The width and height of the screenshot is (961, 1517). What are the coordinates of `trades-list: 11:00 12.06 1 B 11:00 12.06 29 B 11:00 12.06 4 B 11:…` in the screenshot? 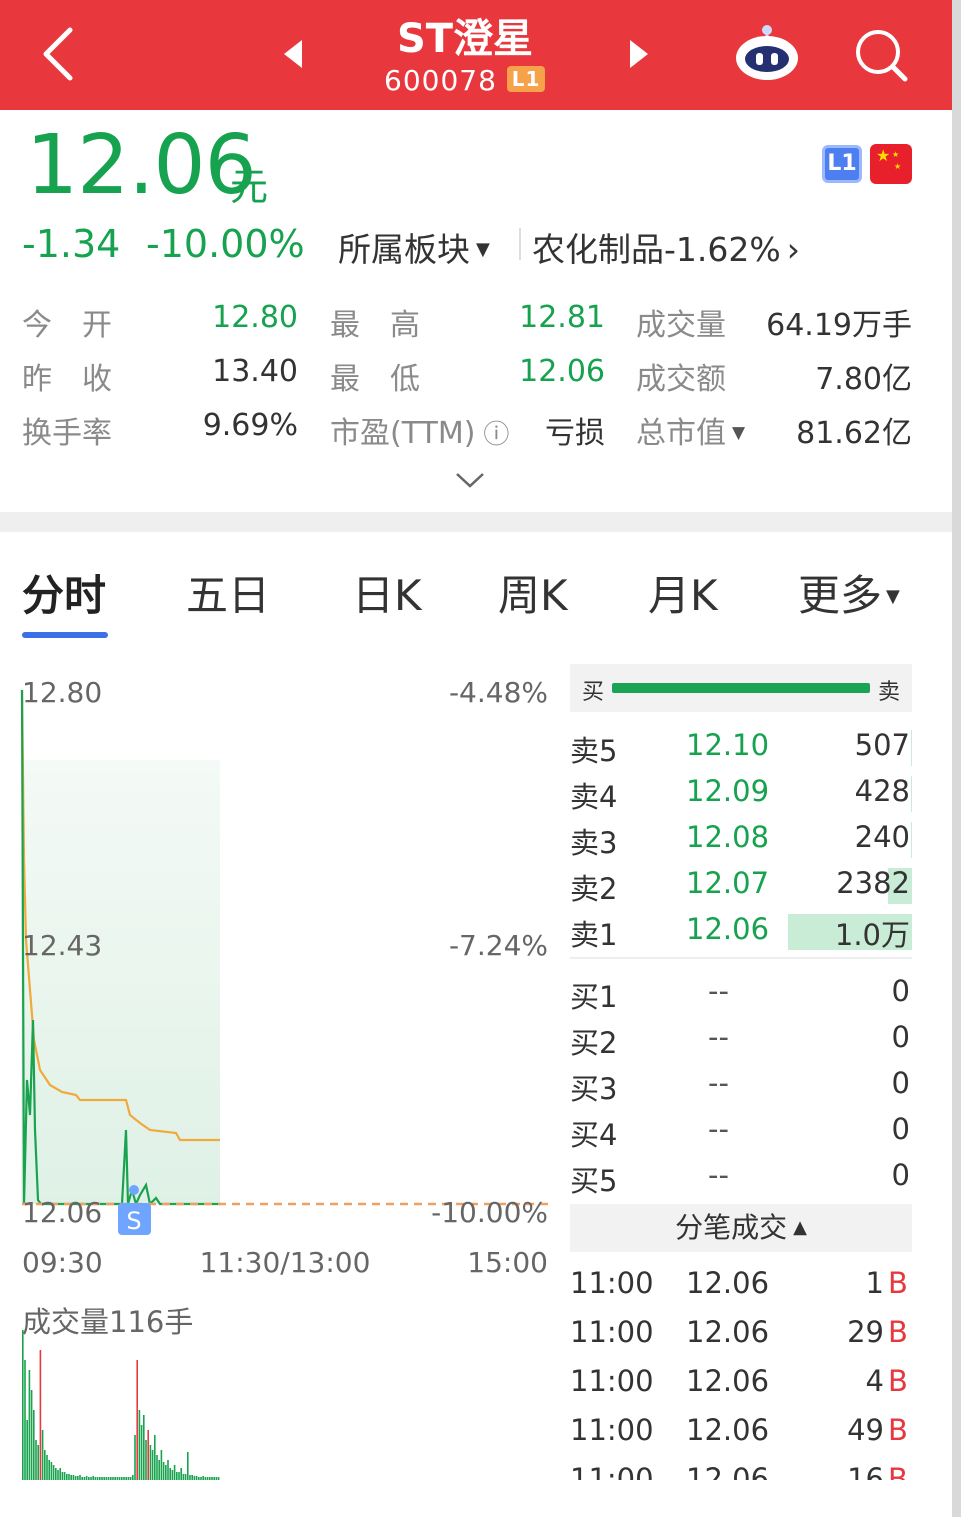 It's located at (740, 1371).